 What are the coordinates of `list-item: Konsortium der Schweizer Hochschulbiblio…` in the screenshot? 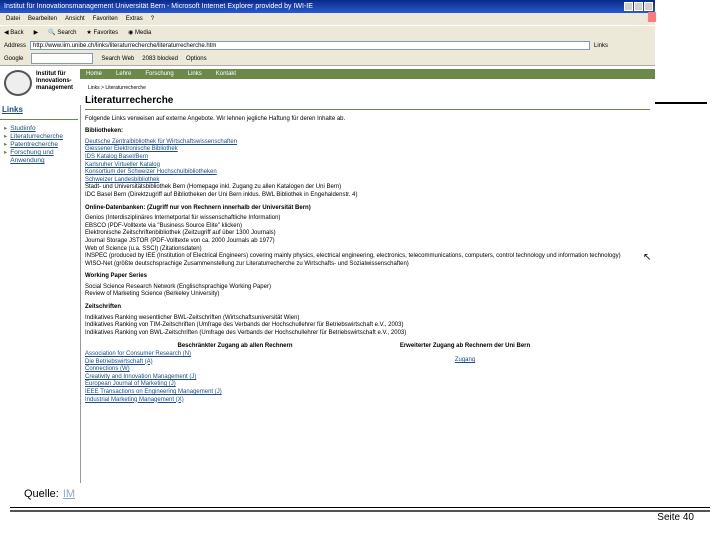 It's located at (367, 173).